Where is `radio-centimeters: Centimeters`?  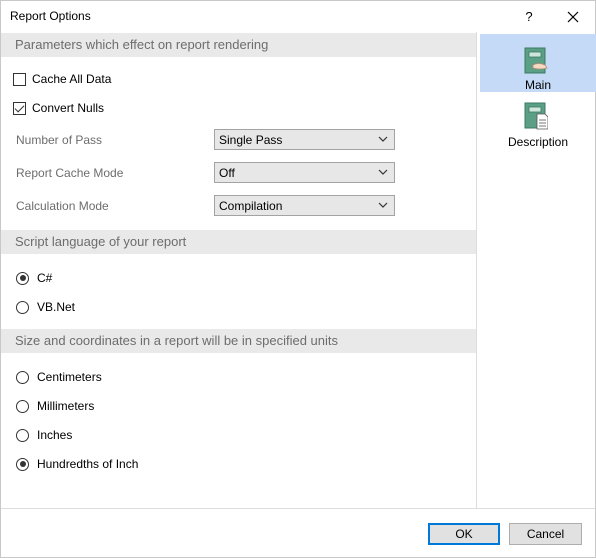
radio-centimeters: Centimeters is located at coordinates (57, 377).